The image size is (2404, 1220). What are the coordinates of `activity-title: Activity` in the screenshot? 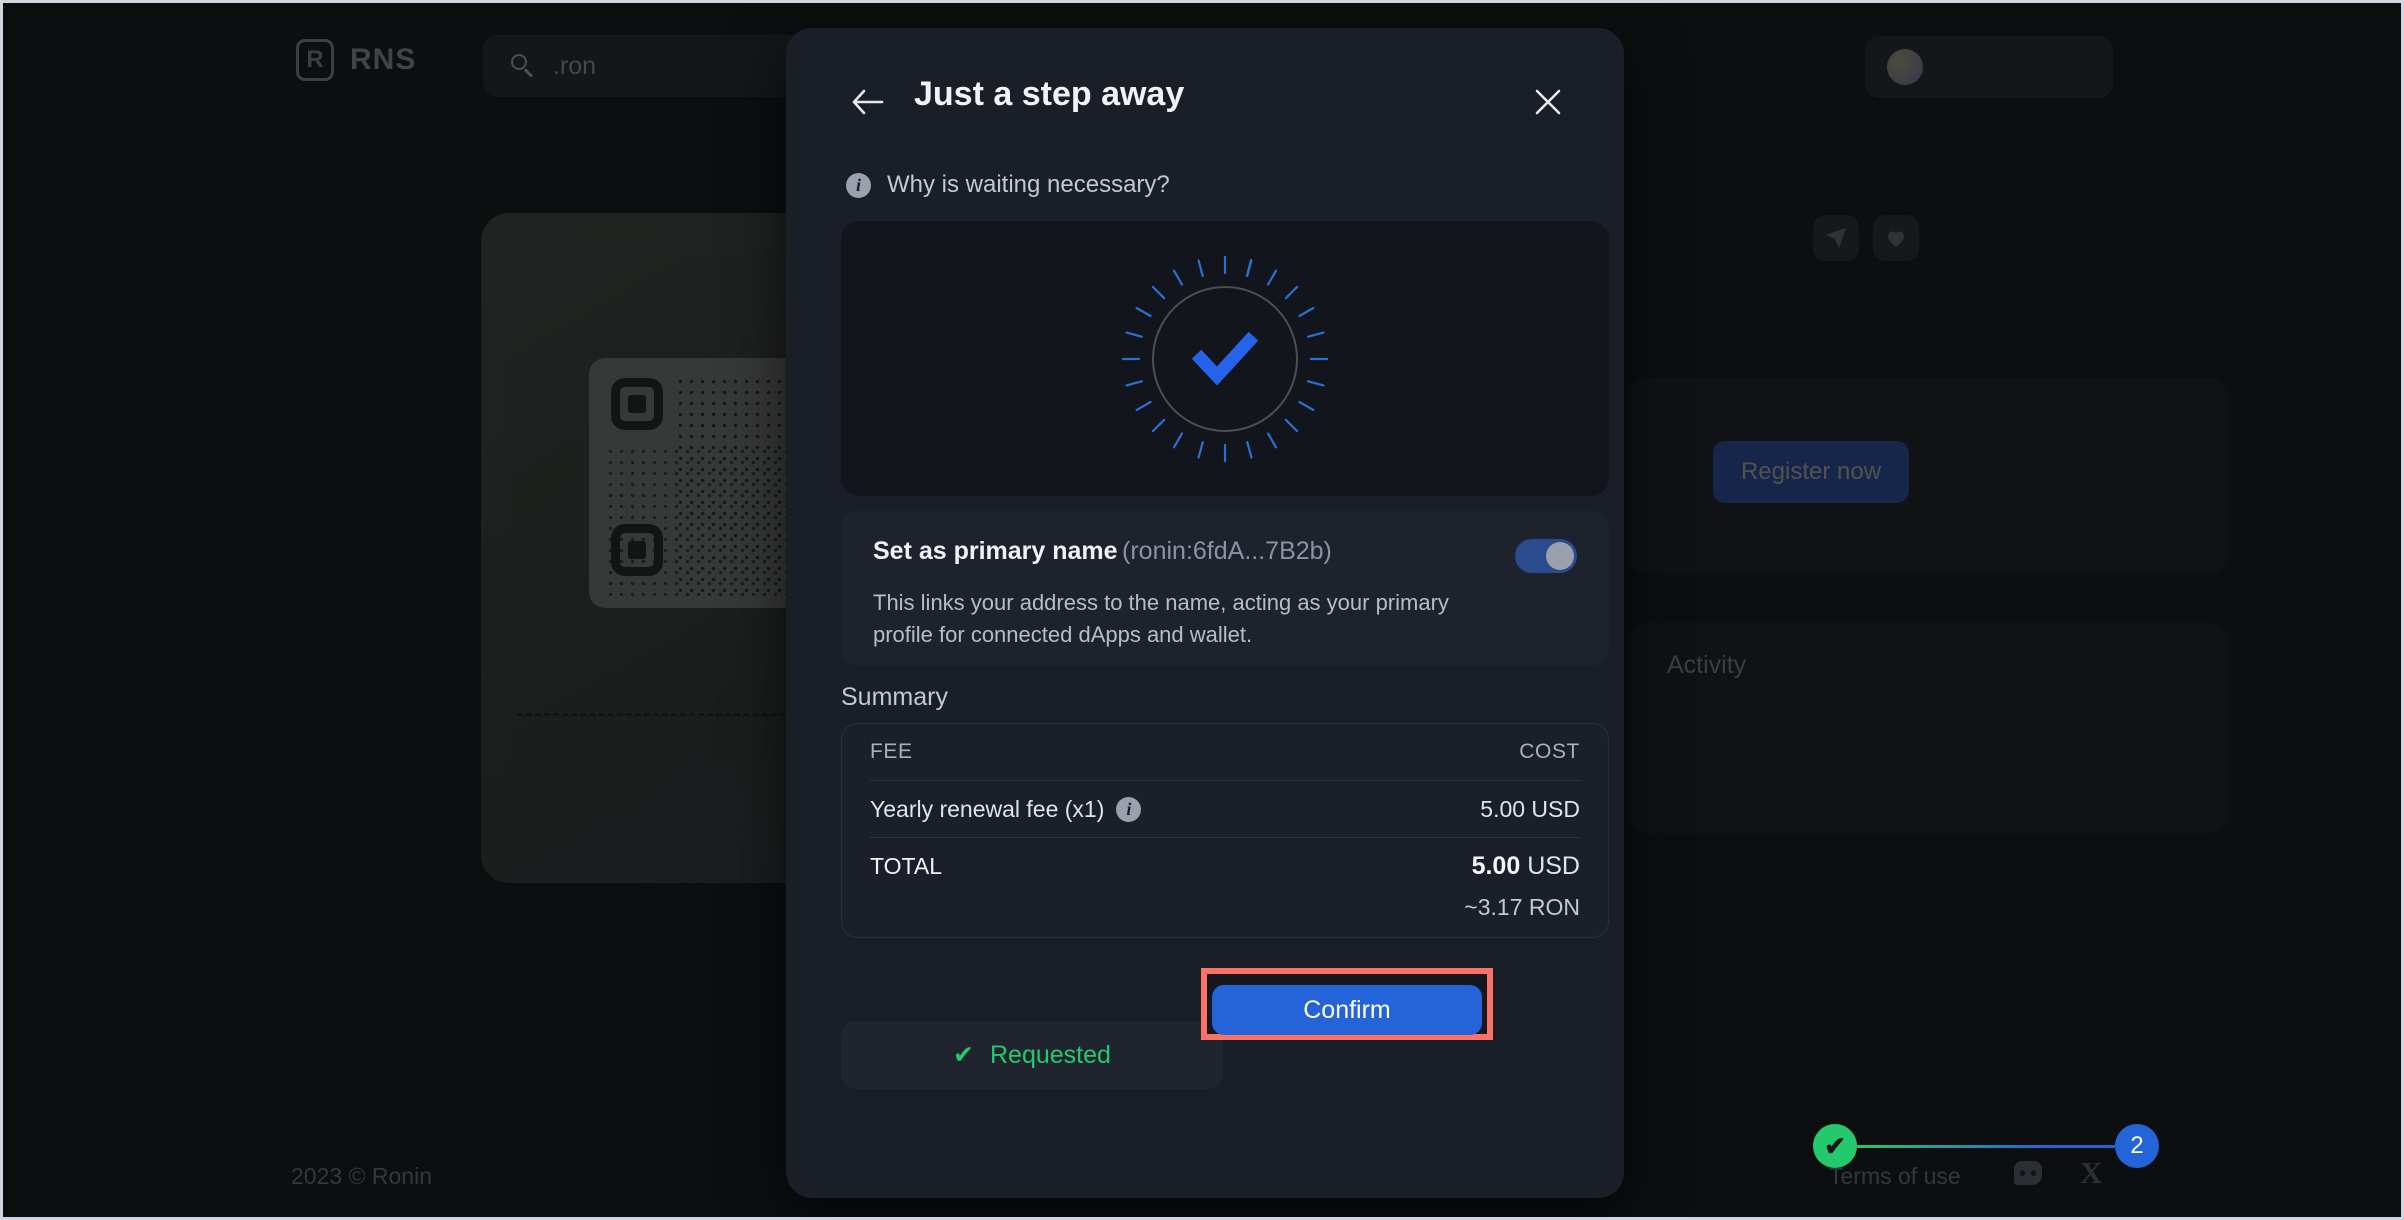 It's located at (1707, 665).